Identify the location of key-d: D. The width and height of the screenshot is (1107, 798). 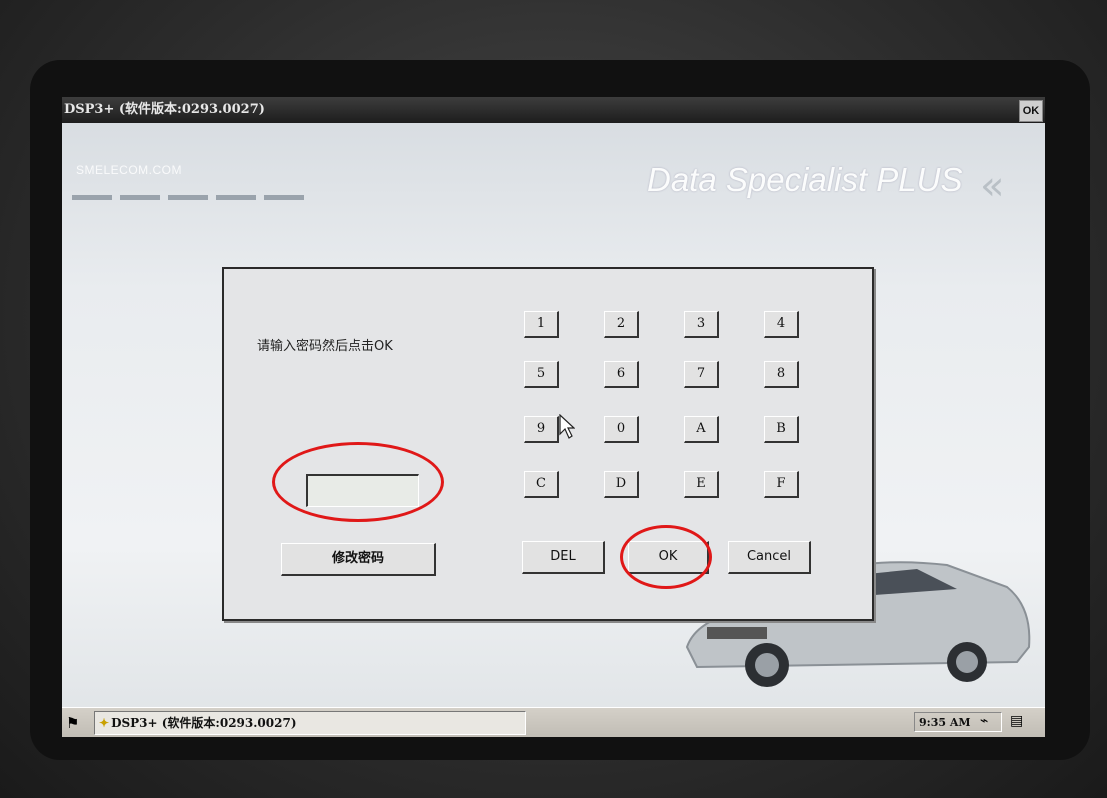
(621, 484).